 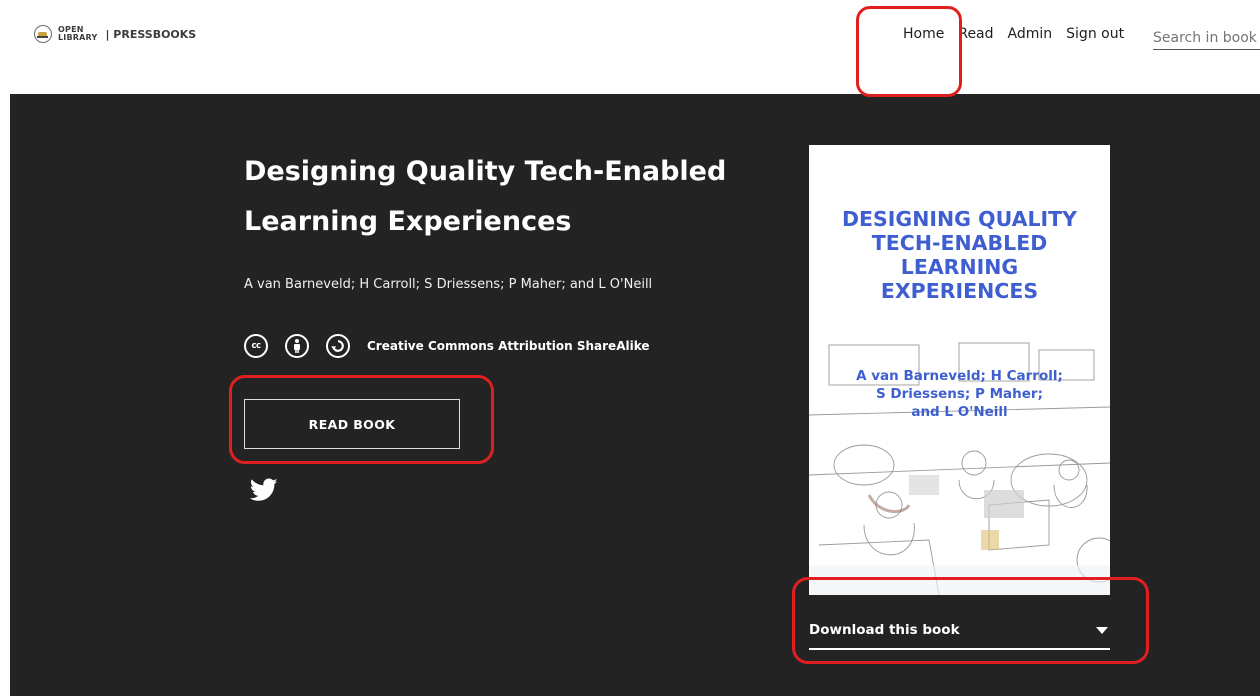 I want to click on cover-author-line: A van Barneveld; H Carroll;, so click(x=959, y=376).